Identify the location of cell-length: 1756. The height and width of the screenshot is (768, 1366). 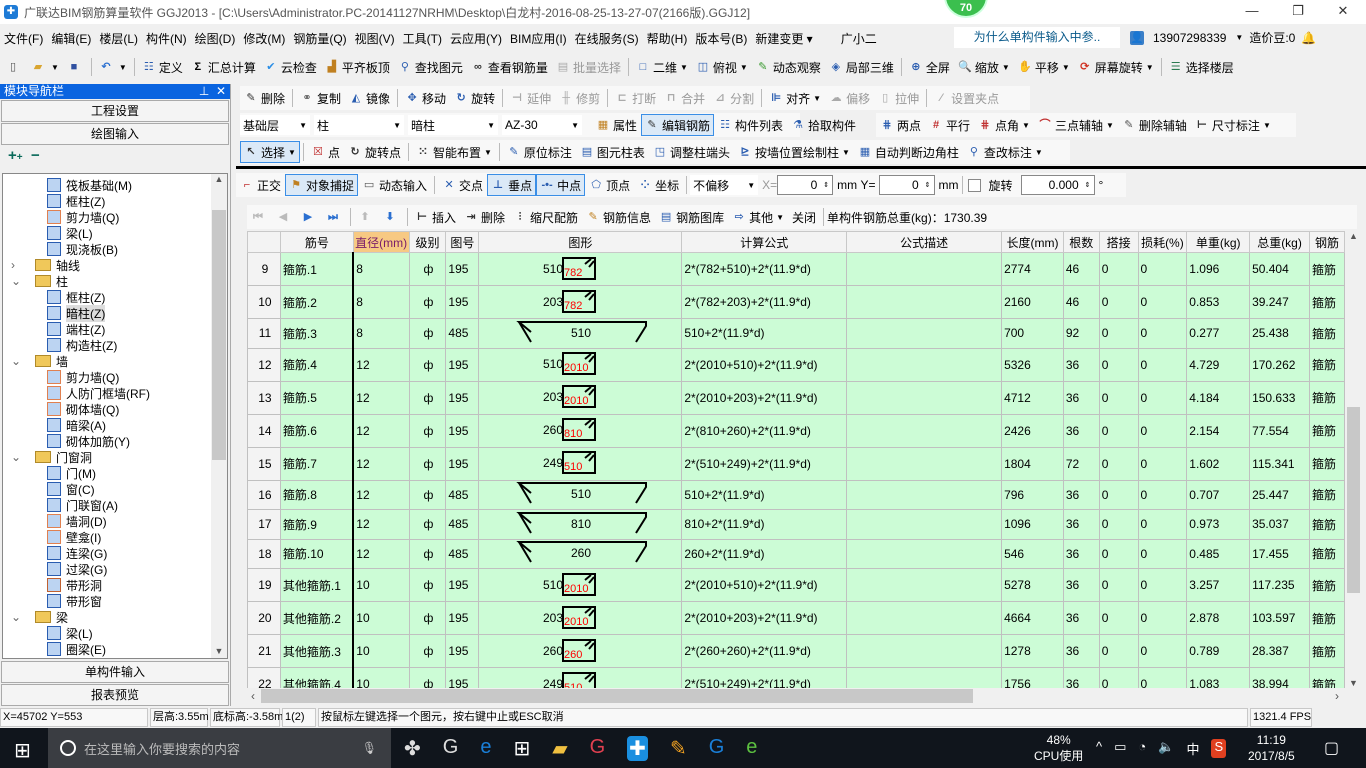
(1032, 677).